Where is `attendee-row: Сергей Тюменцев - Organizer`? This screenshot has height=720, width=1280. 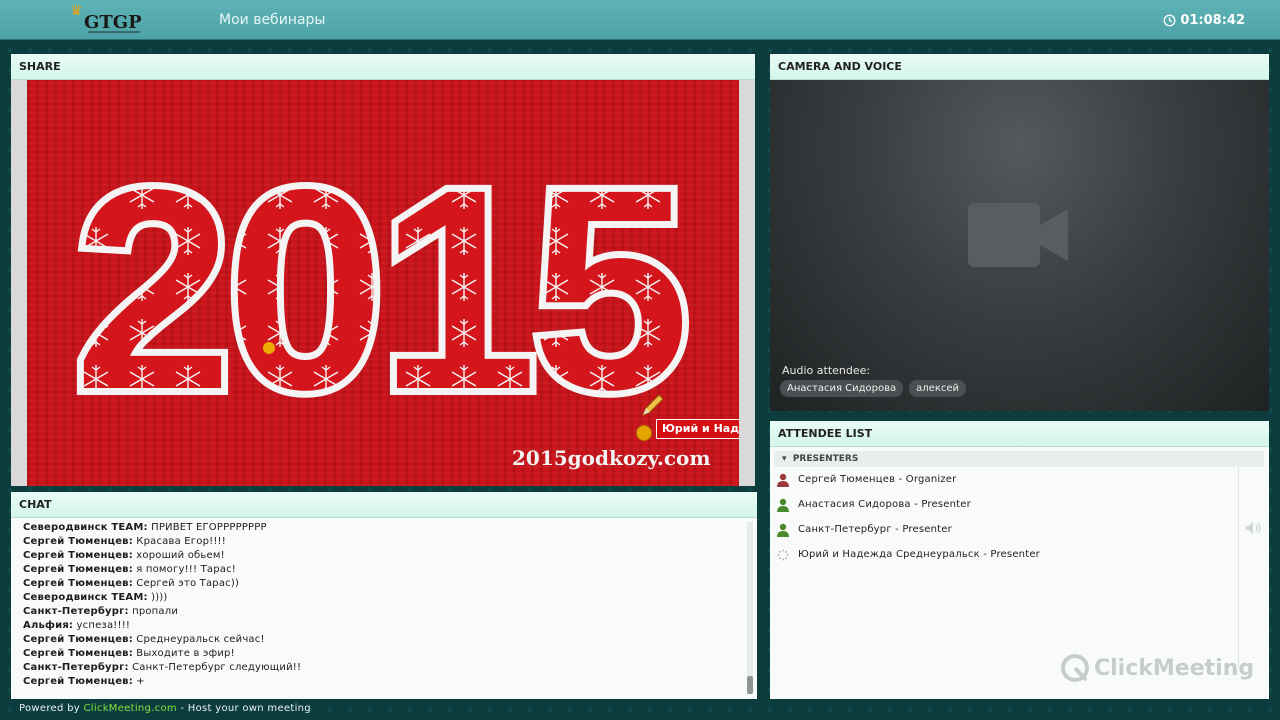
attendee-row: Сергей Тюменцев - Organizer is located at coordinates (1006, 479).